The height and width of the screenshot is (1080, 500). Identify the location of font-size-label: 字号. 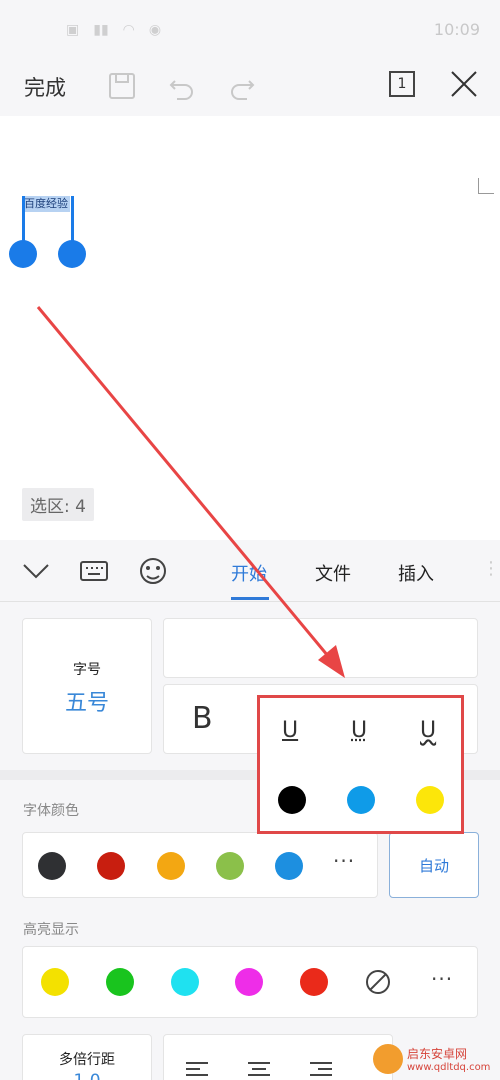
(87, 669).